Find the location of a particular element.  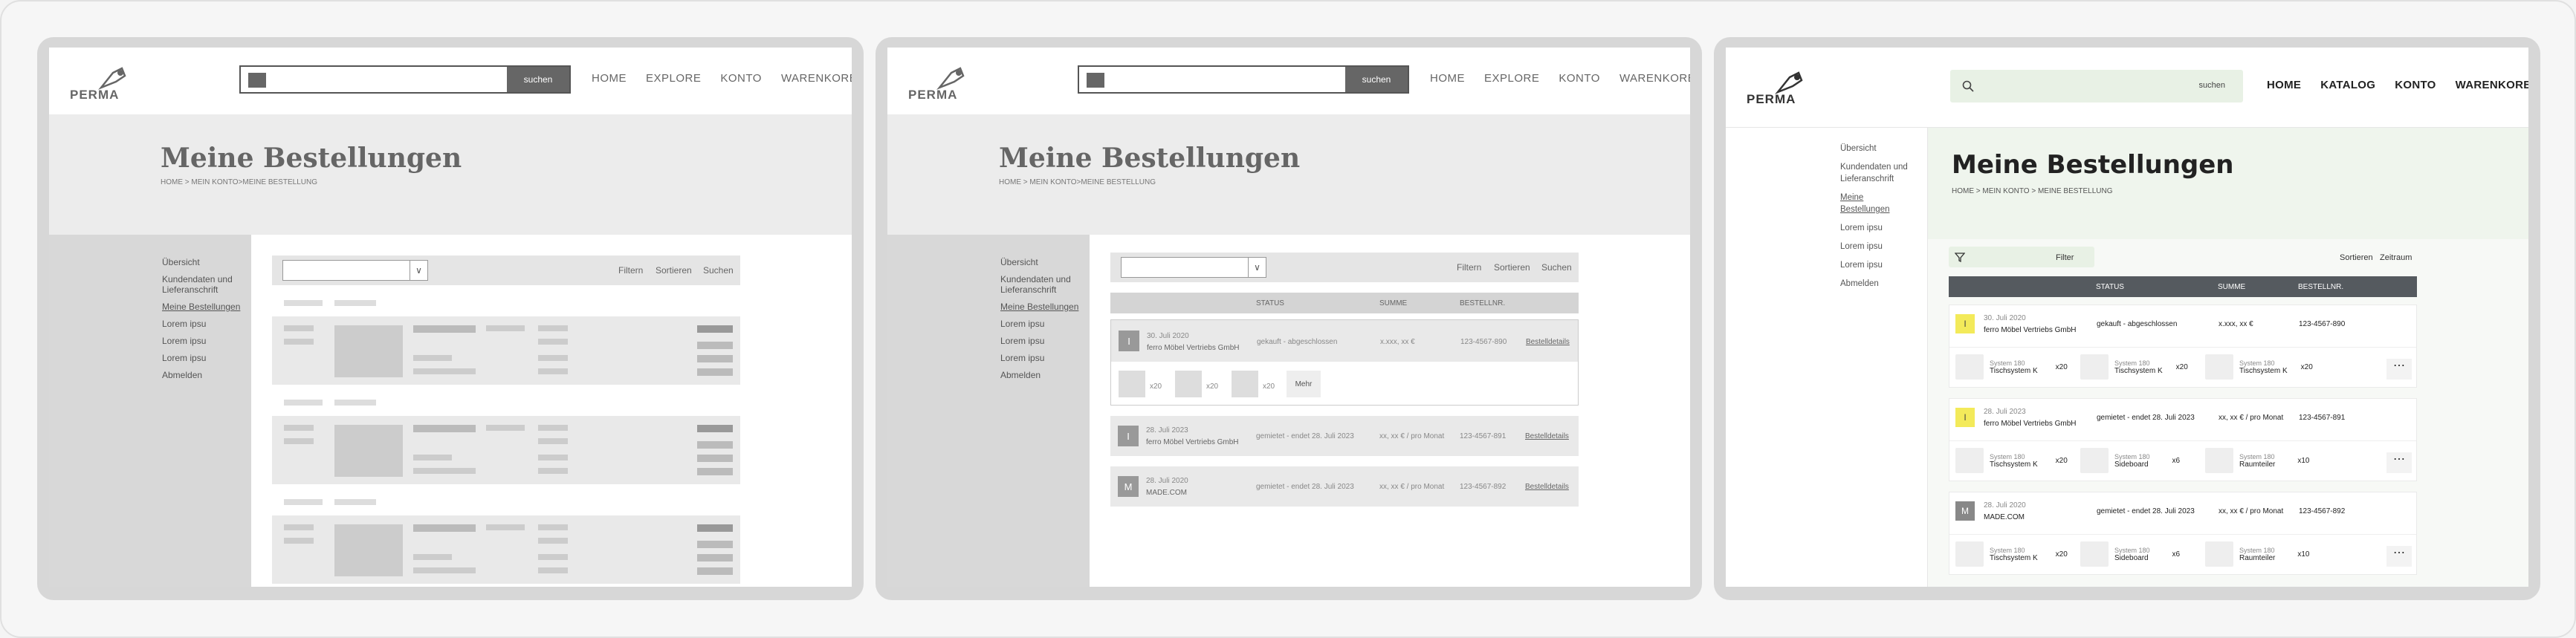

order-vendor: MADE.COM is located at coordinates (2005, 517).